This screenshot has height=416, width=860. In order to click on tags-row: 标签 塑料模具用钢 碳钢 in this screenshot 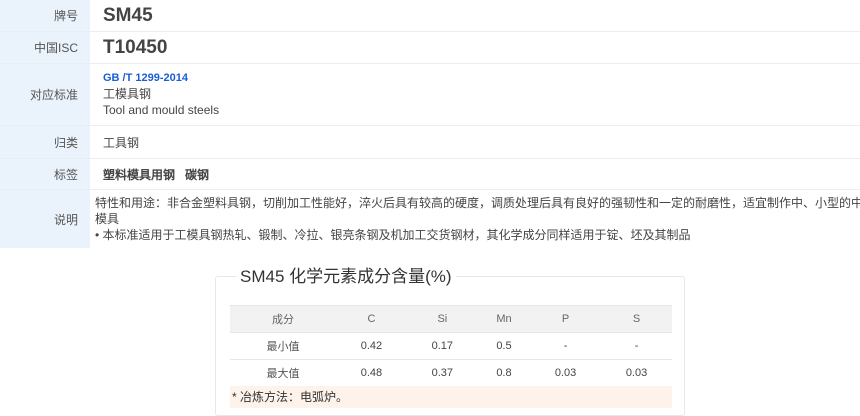, I will do `click(430, 174)`.